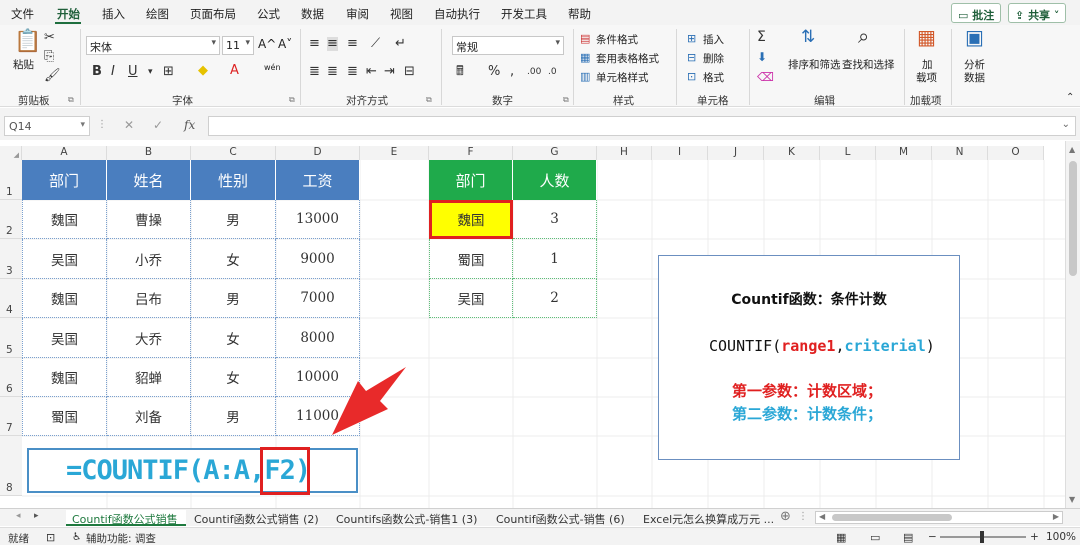 This screenshot has height=545, width=1080. Describe the element at coordinates (1061, 537) in the screenshot. I see `zoom-level: 100%` at that location.